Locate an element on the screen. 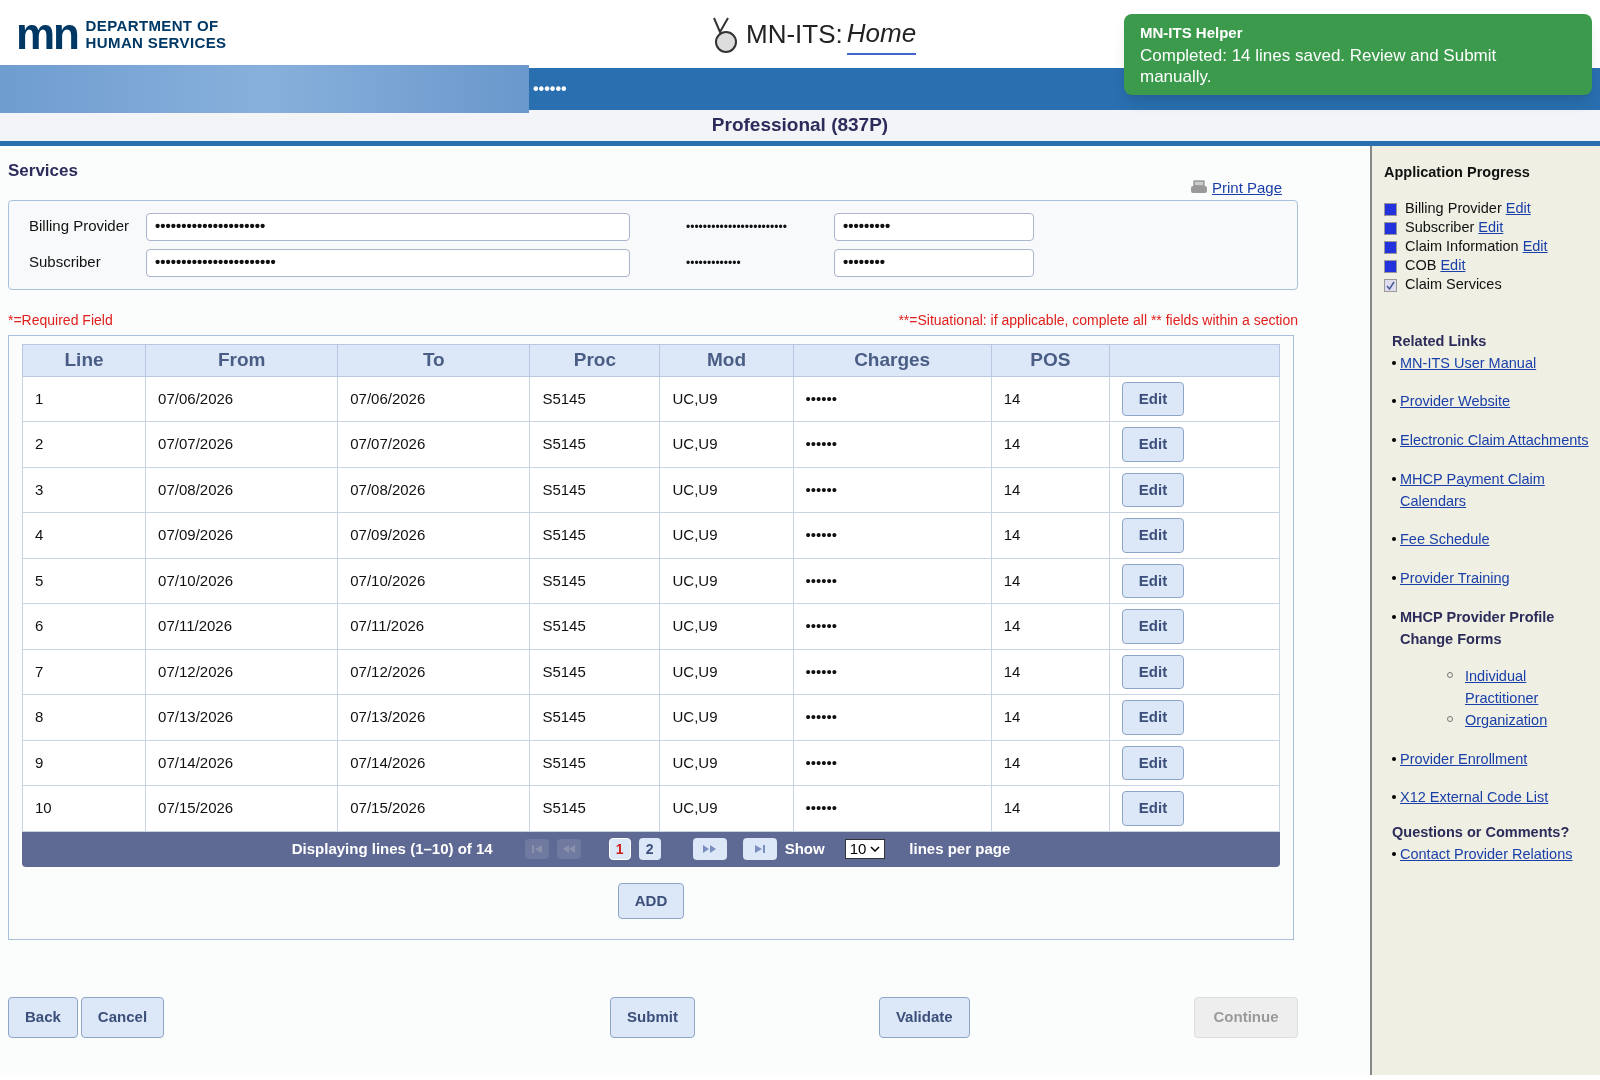  summary-field: •••••••• is located at coordinates (934, 262).